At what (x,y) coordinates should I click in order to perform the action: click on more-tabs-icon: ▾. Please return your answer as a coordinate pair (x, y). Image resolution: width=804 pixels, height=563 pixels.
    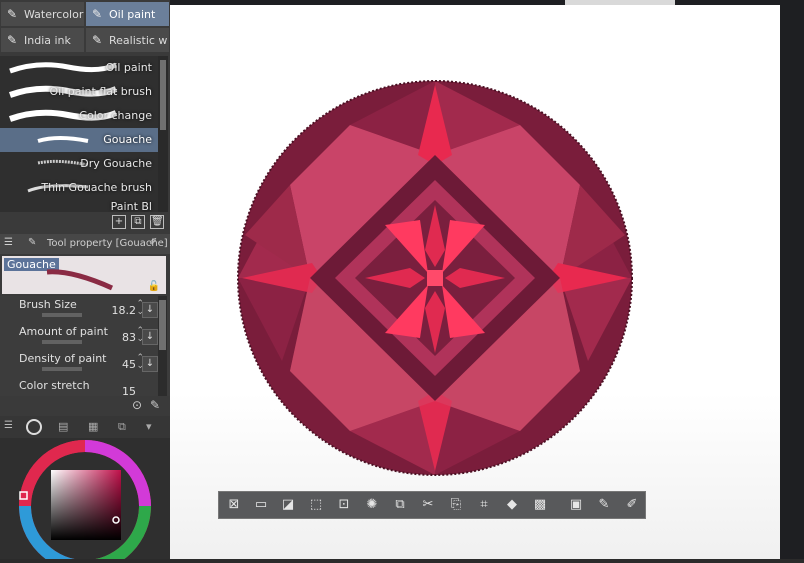
    Looking at the image, I should click on (149, 426).